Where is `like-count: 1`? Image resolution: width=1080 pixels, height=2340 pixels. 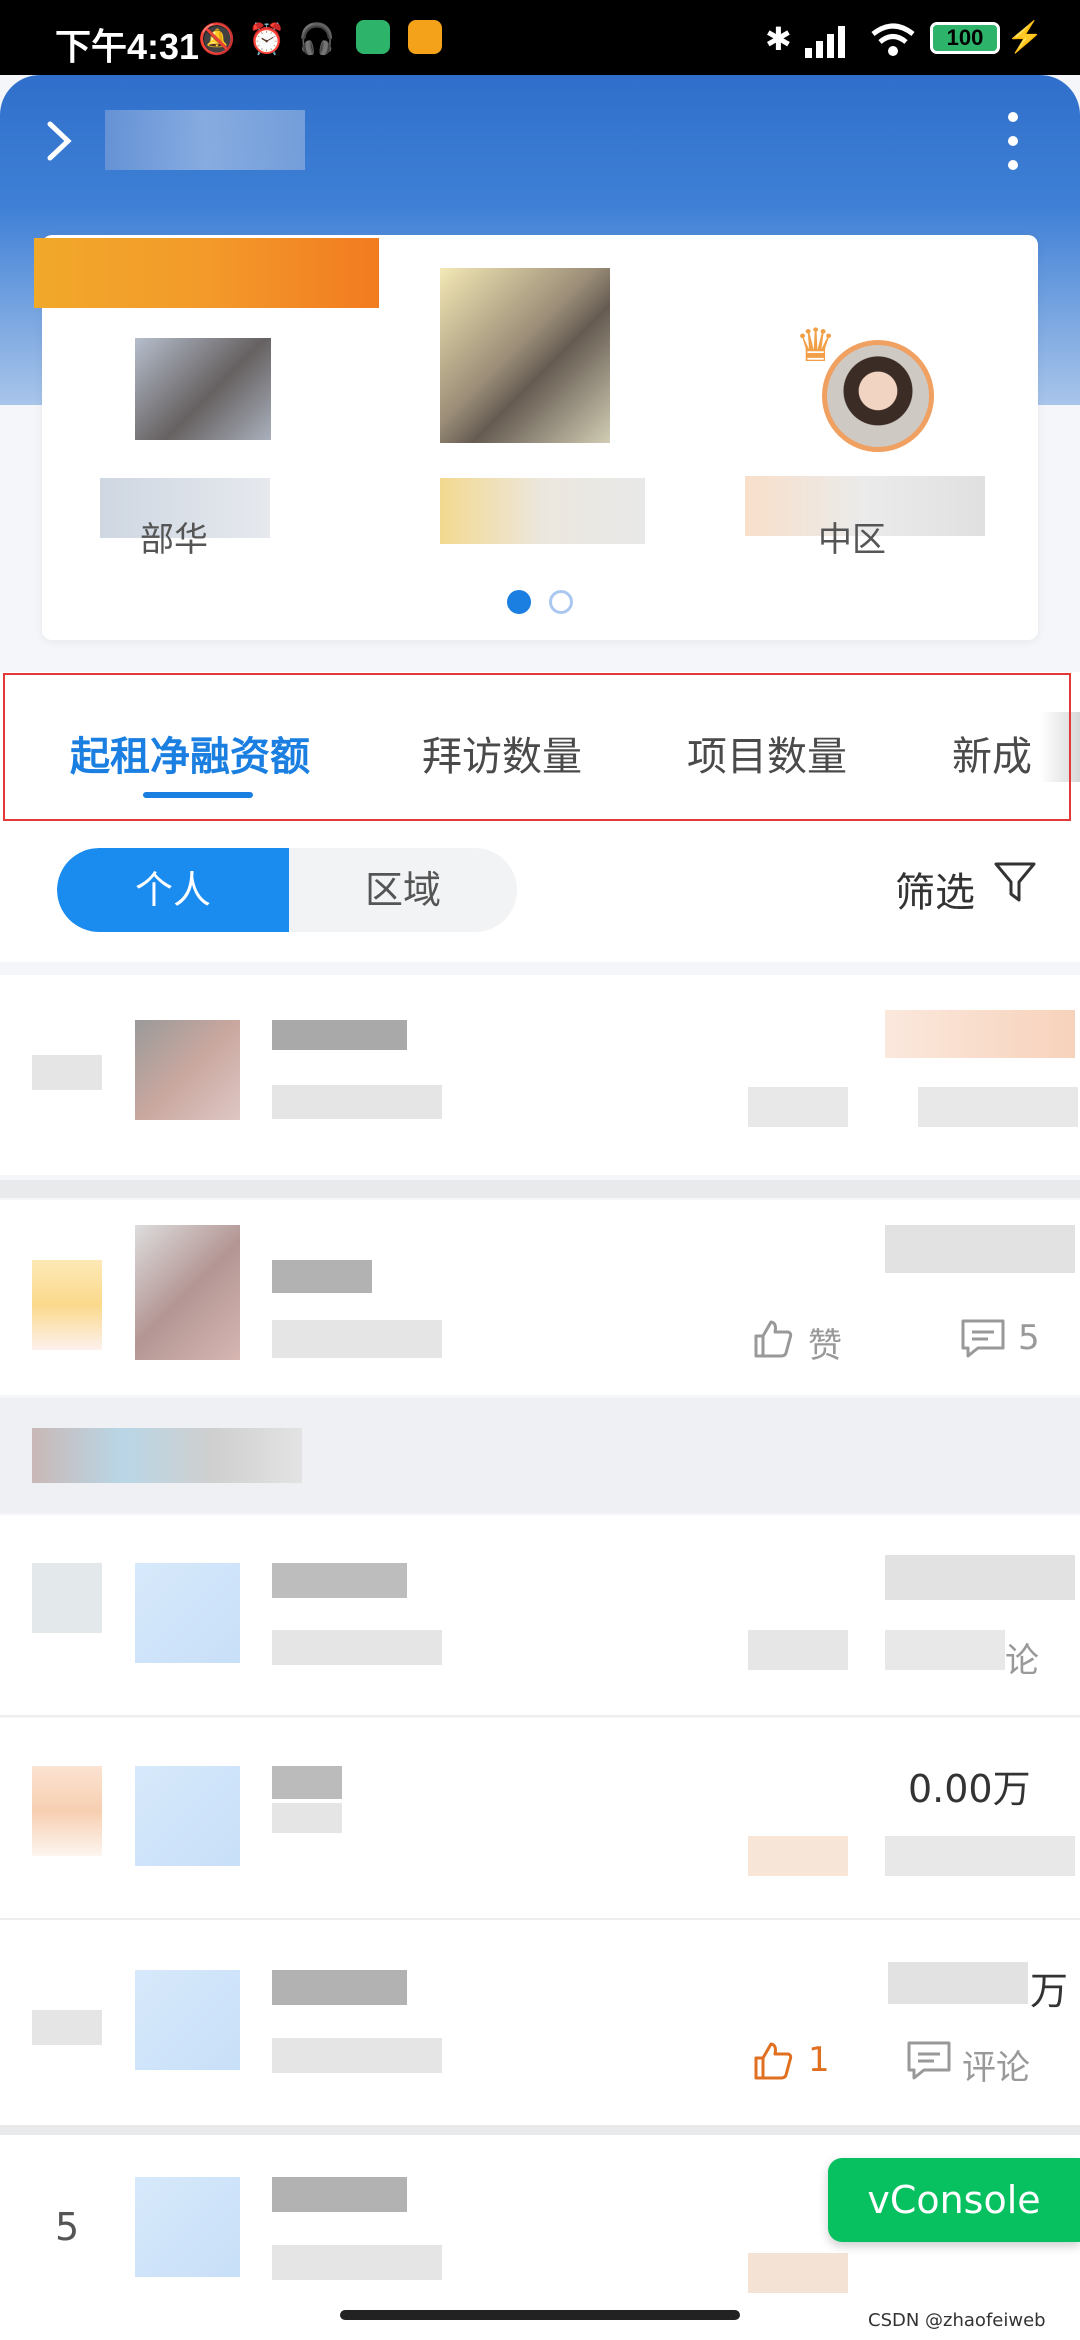 like-count: 1 is located at coordinates (819, 2060).